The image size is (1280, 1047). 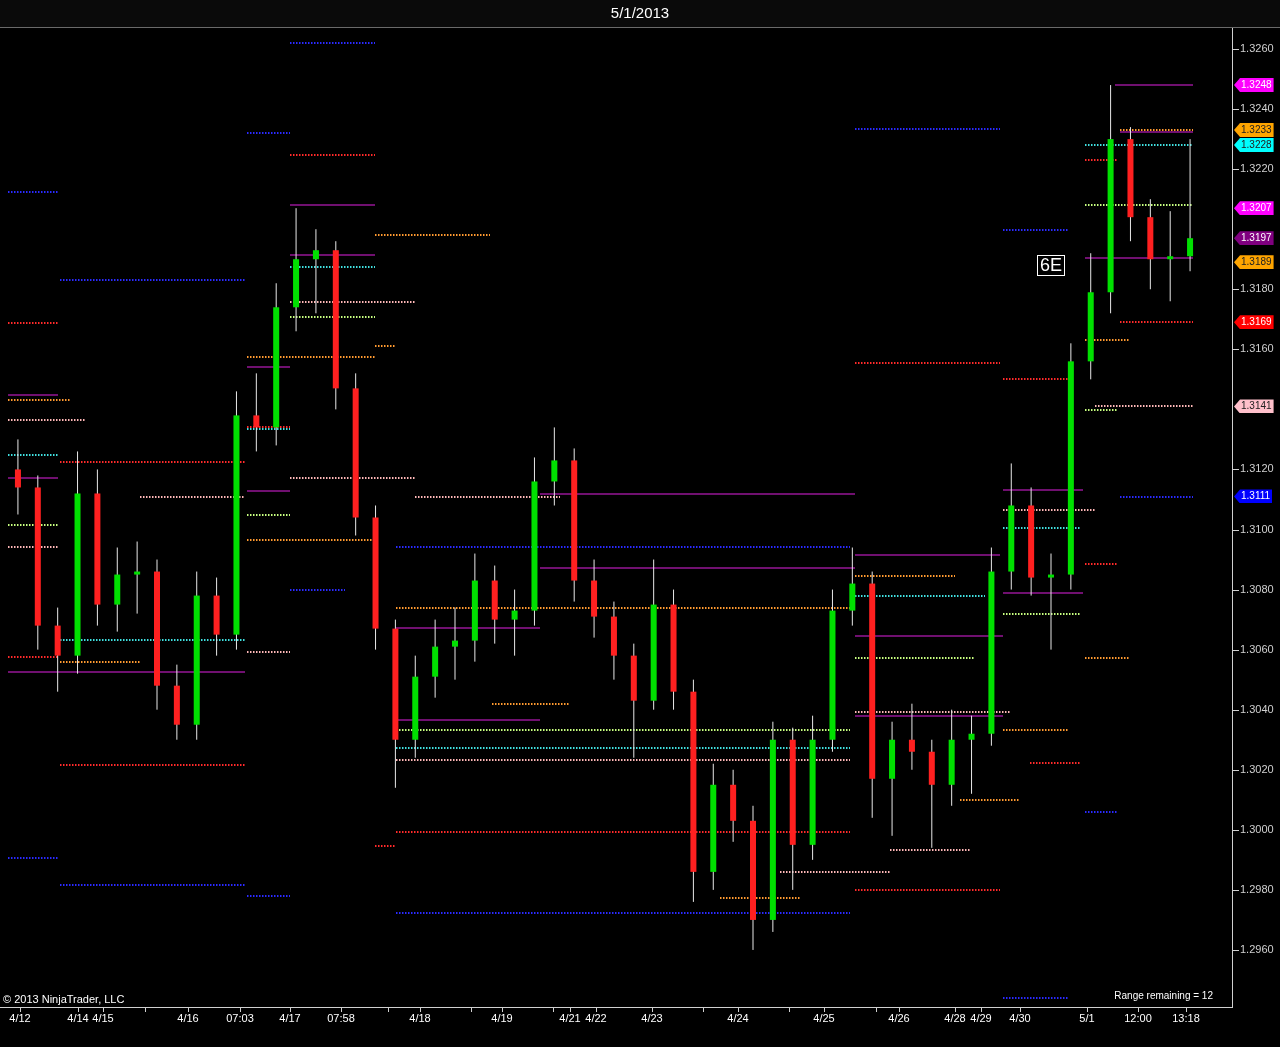 What do you see at coordinates (1254, 145) in the screenshot?
I see `price-marker: 1.3228` at bounding box center [1254, 145].